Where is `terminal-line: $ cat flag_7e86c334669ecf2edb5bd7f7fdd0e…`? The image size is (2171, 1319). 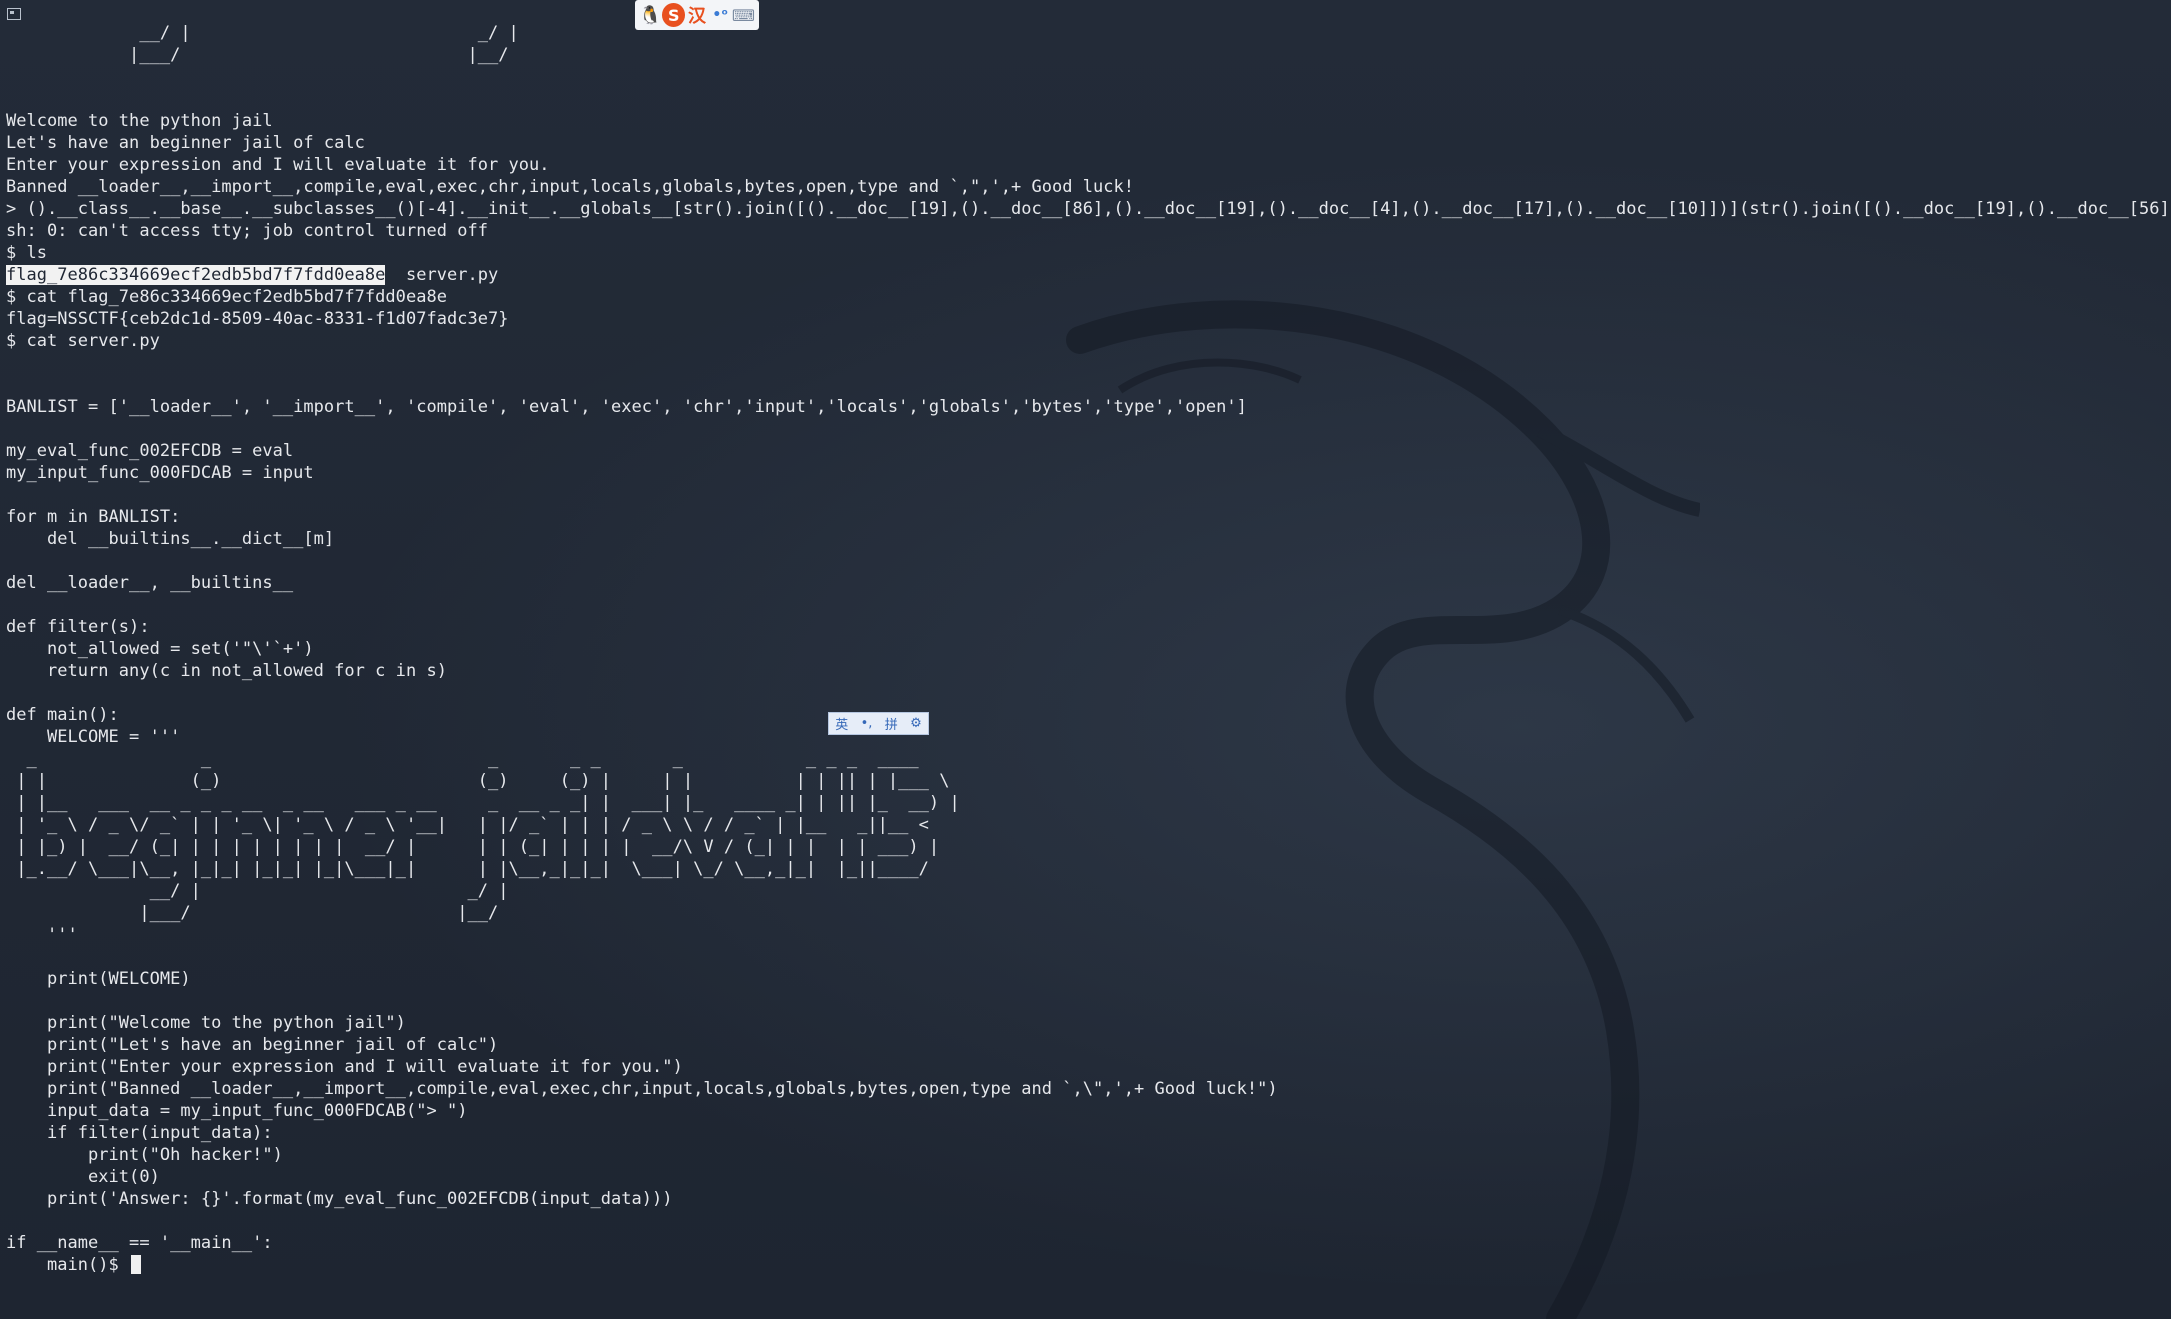 terminal-line: $ cat flag_7e86c334669ecf2edb5bd7f7fdd0e… is located at coordinates (226, 297).